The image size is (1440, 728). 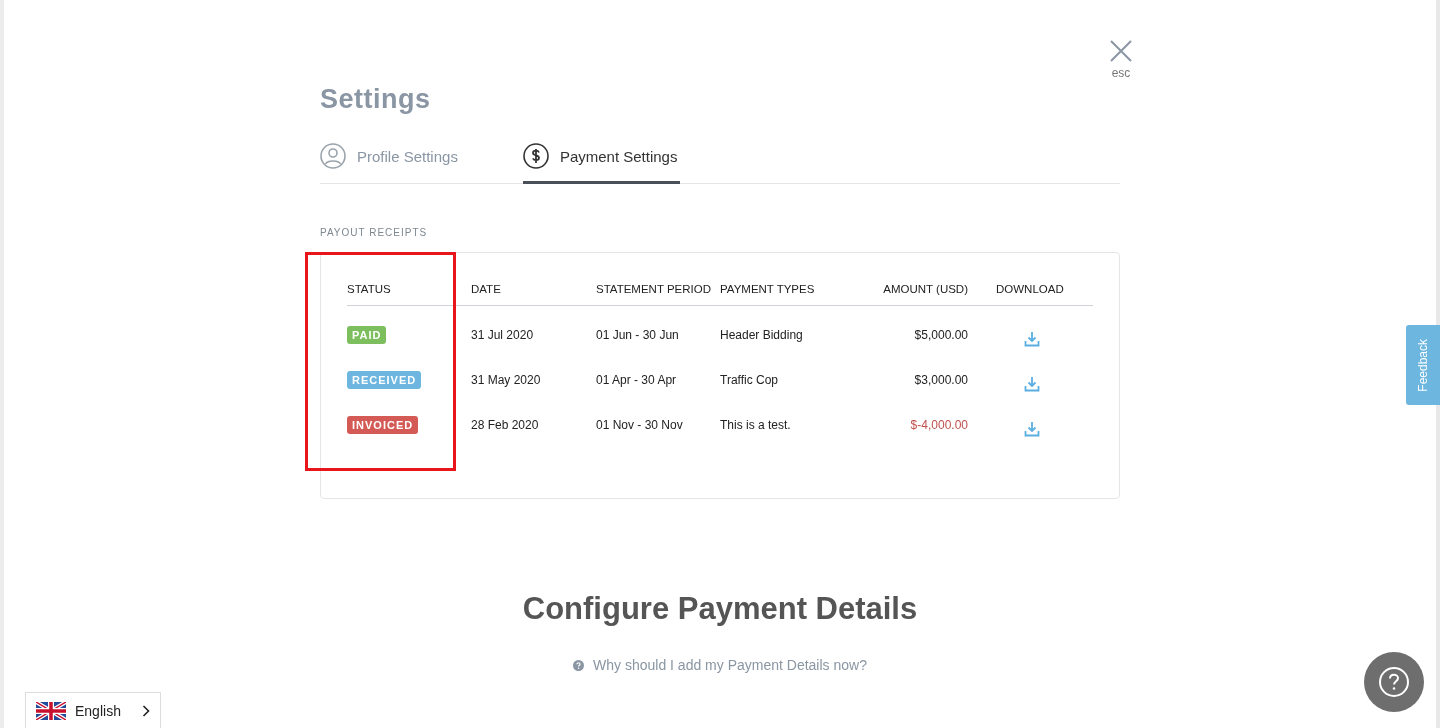 What do you see at coordinates (390, 163) in the screenshot?
I see `settings-tab: Profile Settings` at bounding box center [390, 163].